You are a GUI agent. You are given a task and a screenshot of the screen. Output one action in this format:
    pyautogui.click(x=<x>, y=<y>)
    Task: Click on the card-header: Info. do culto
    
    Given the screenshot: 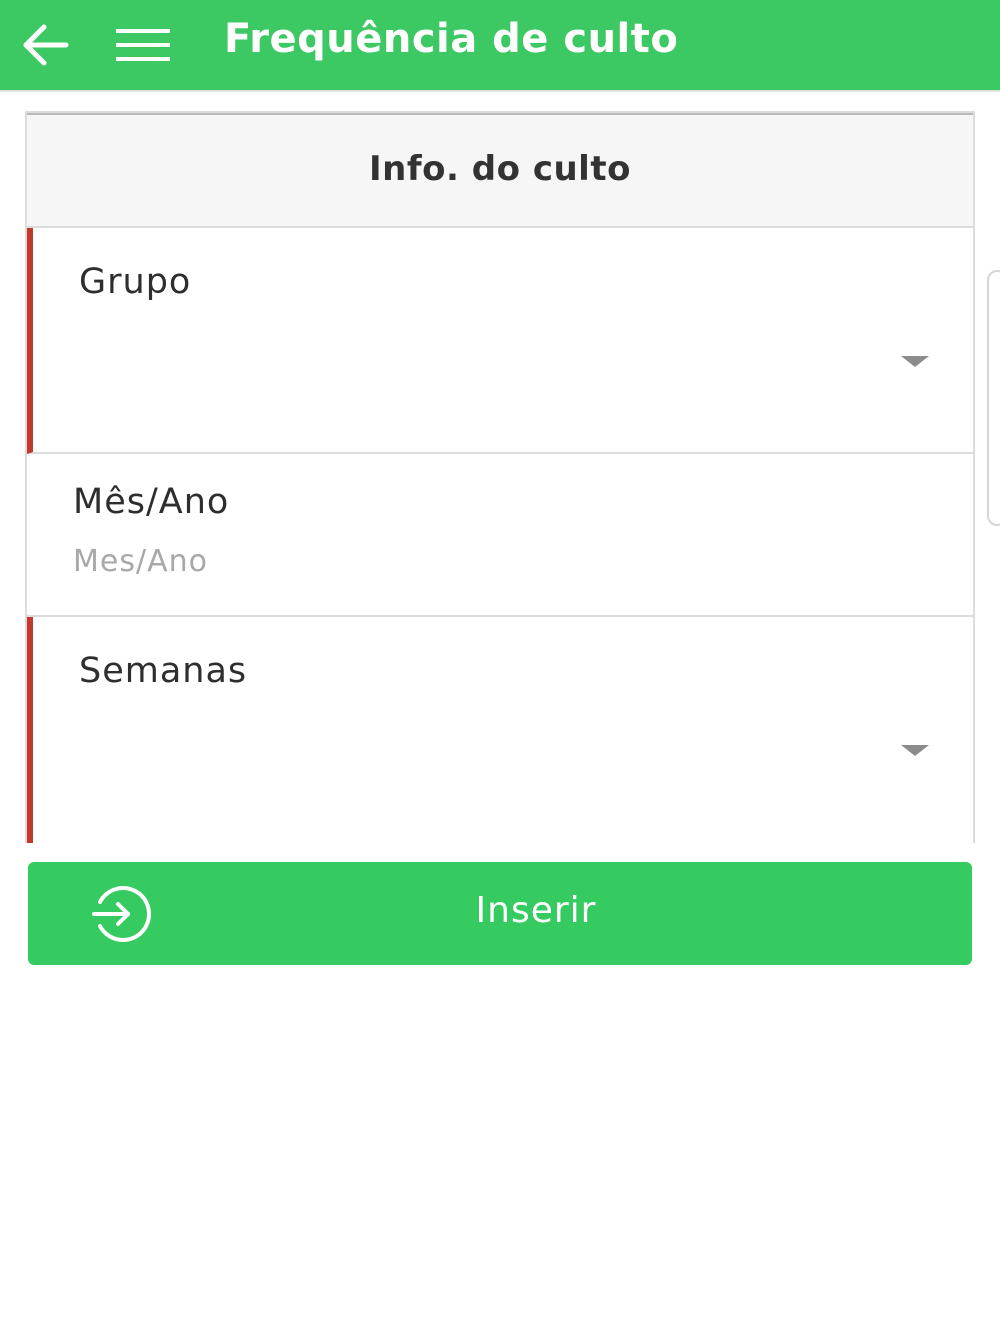 What is the action you would take?
    pyautogui.click(x=500, y=170)
    